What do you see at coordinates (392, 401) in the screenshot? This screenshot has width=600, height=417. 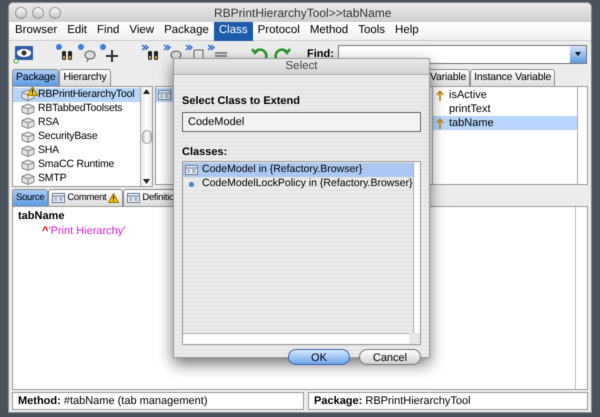 I see `status-text: Package: RBPrintHierarchyTool` at bounding box center [392, 401].